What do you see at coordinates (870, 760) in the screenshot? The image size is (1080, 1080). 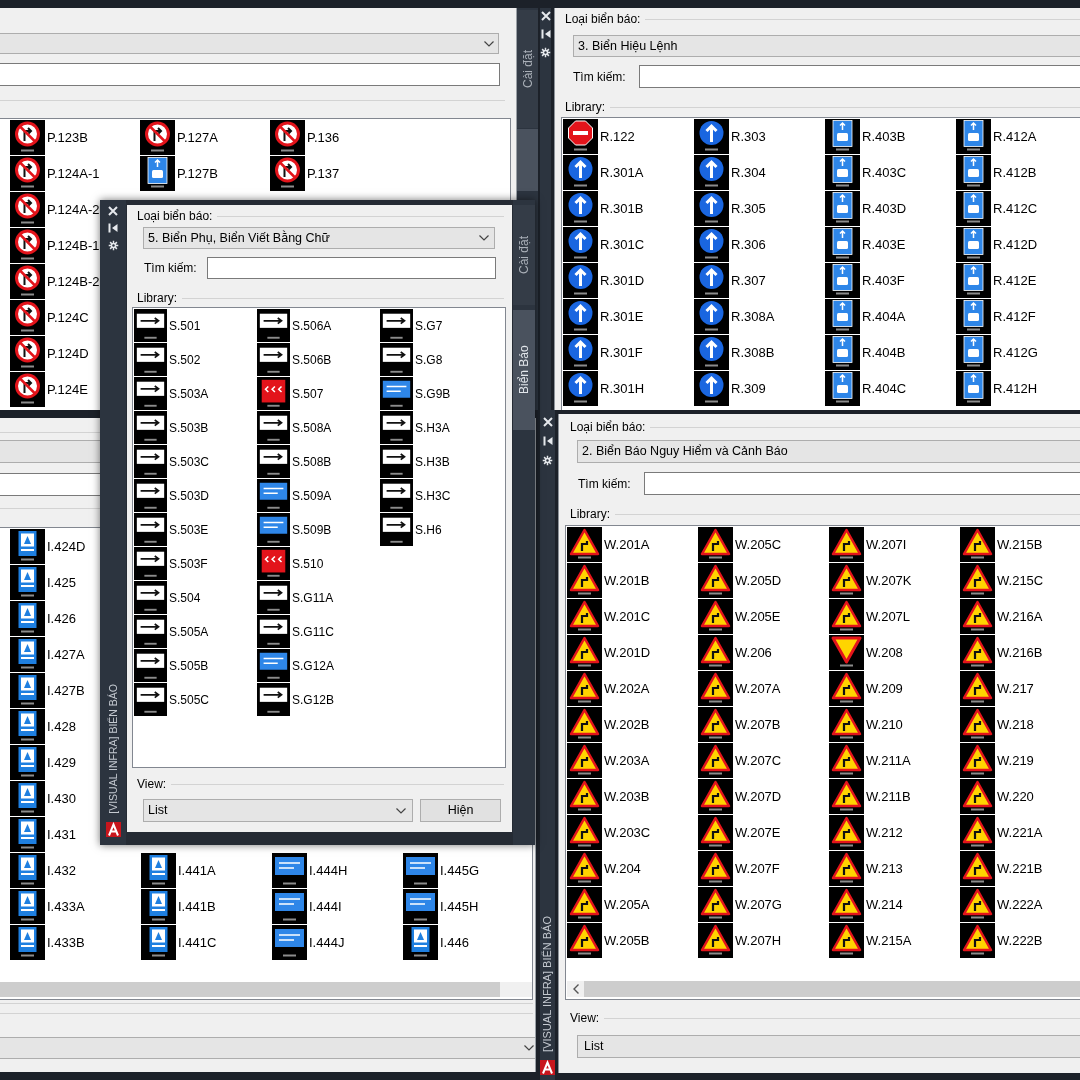 I see `sign-list-item: W.211A` at bounding box center [870, 760].